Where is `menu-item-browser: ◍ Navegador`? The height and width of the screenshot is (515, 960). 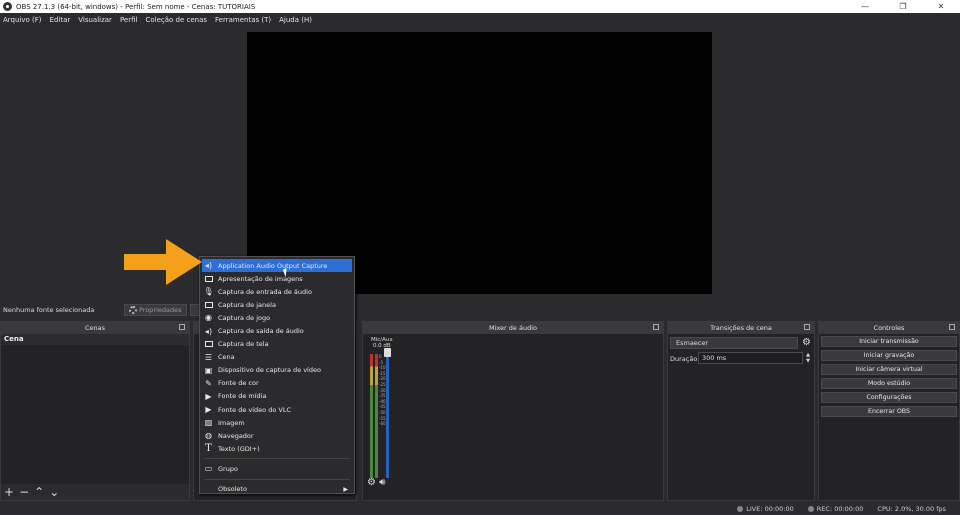 menu-item-browser: ◍ Navegador is located at coordinates (277, 435).